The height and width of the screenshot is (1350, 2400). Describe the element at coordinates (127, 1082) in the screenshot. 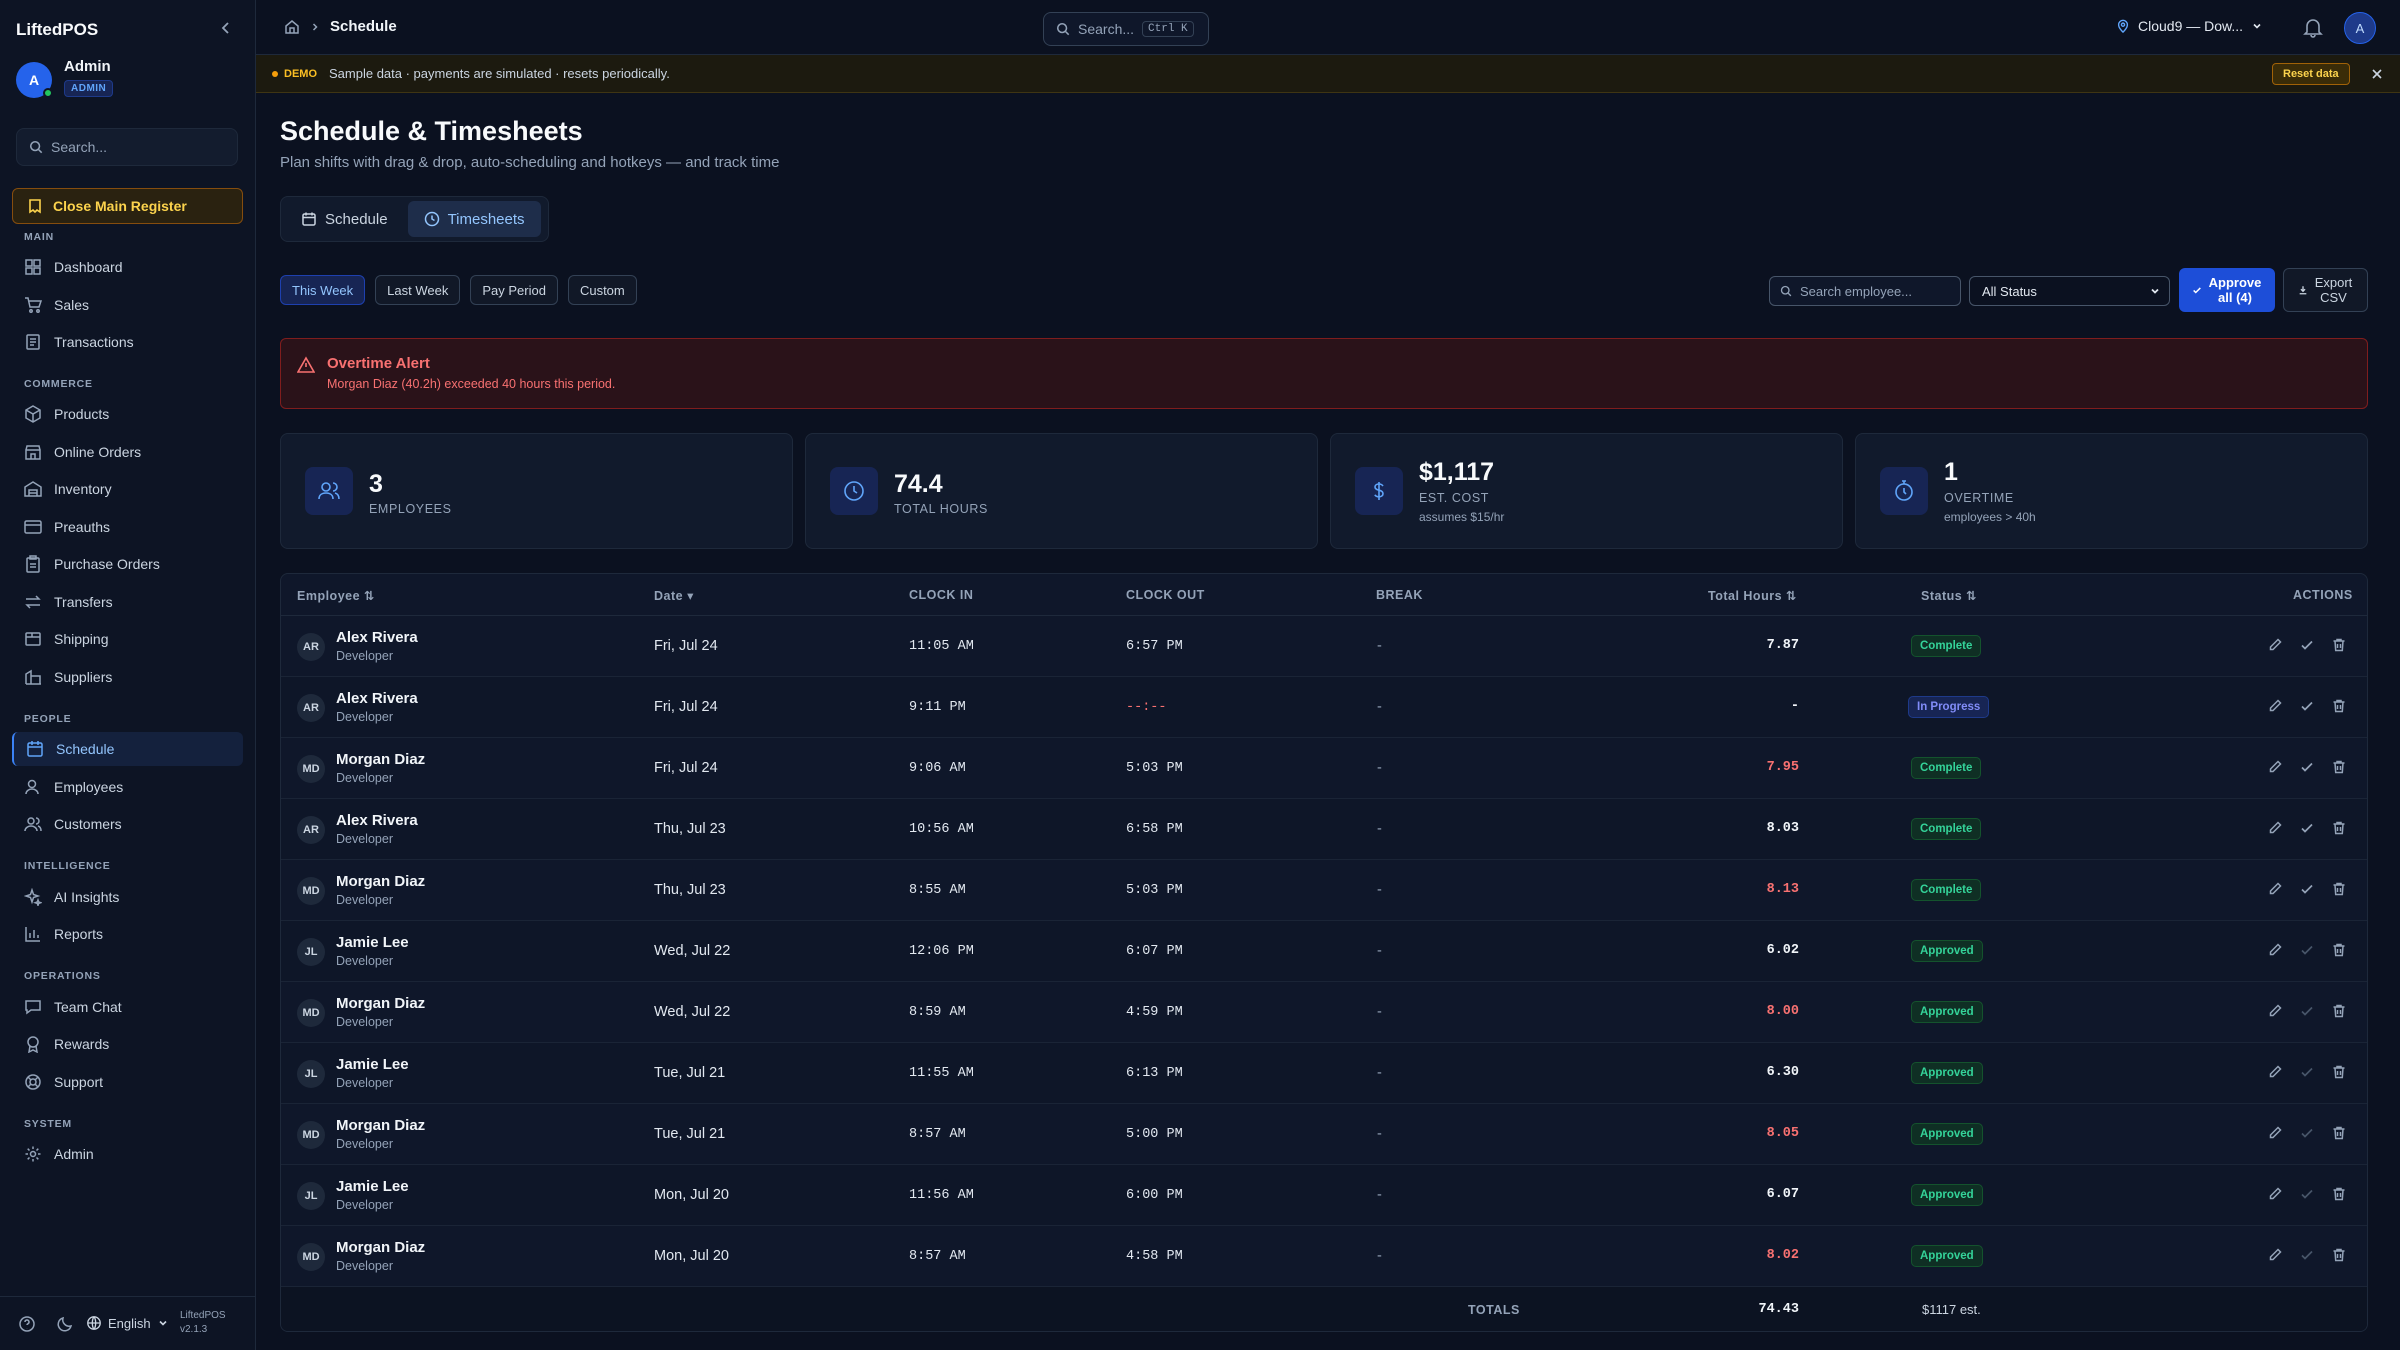

I see `sidebar-item-support: Support` at that location.